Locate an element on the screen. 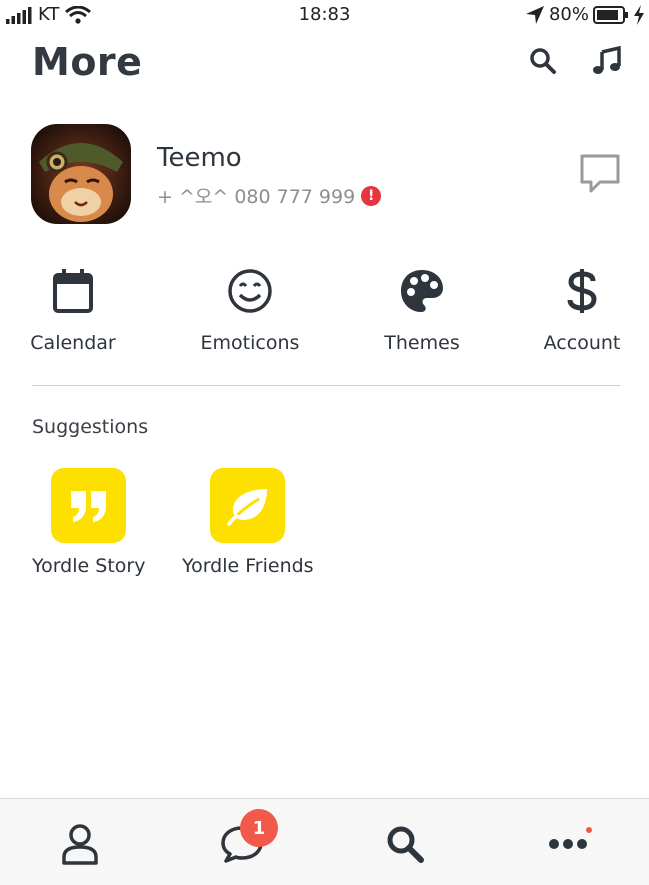 Image resolution: width=649 pixels, height=885 pixels. battery-icon is located at coordinates (610, 14).